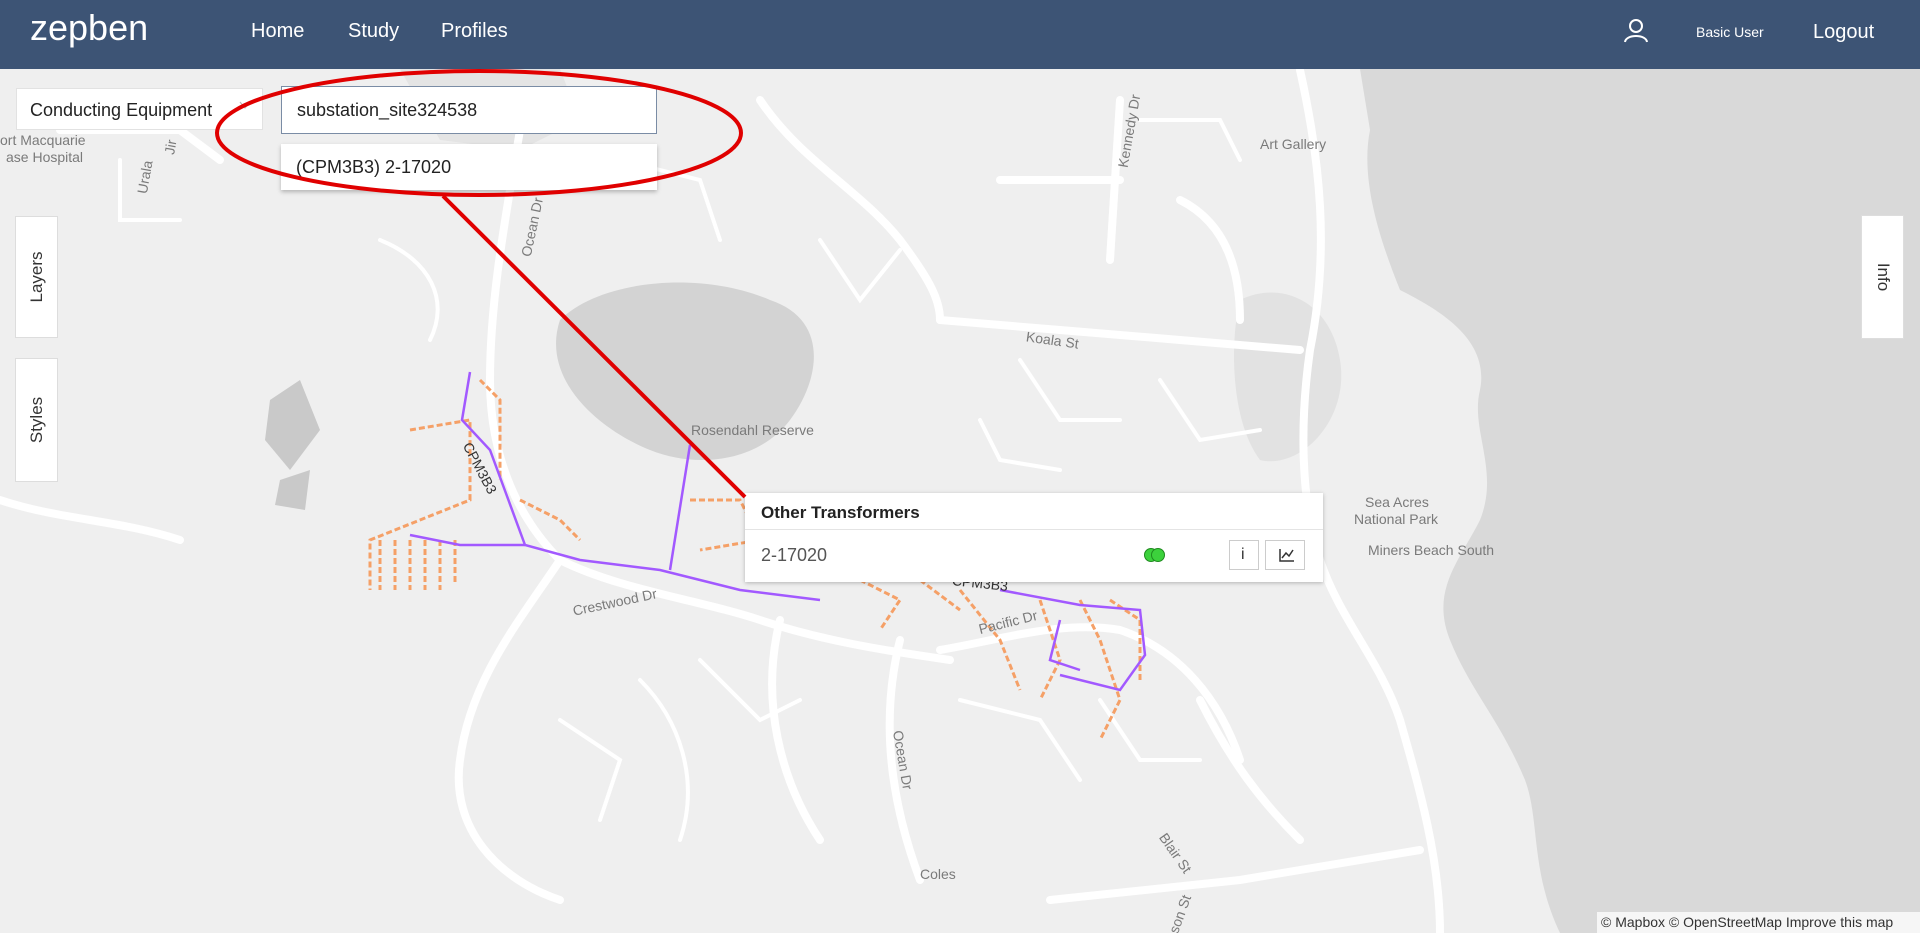 The image size is (1920, 933). I want to click on popup-chart-button, so click(1285, 555).